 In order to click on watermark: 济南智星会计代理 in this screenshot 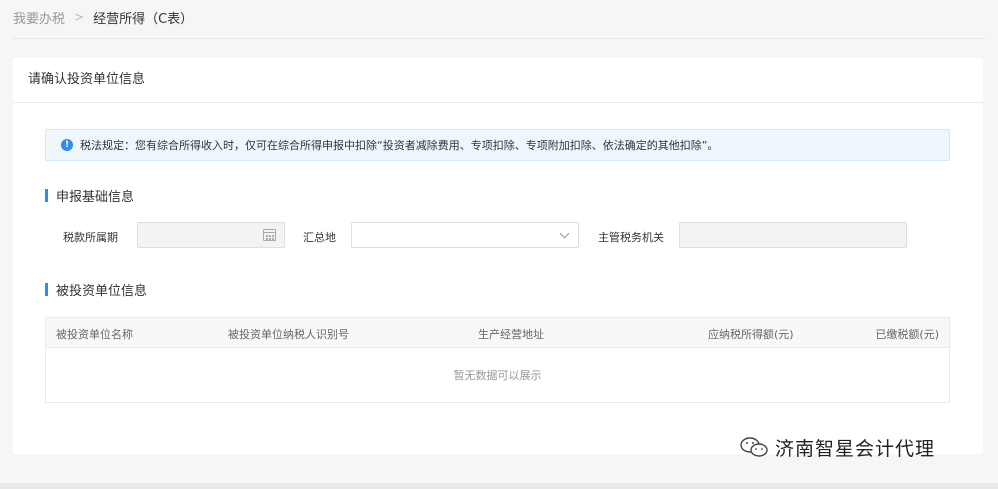, I will do `click(837, 447)`.